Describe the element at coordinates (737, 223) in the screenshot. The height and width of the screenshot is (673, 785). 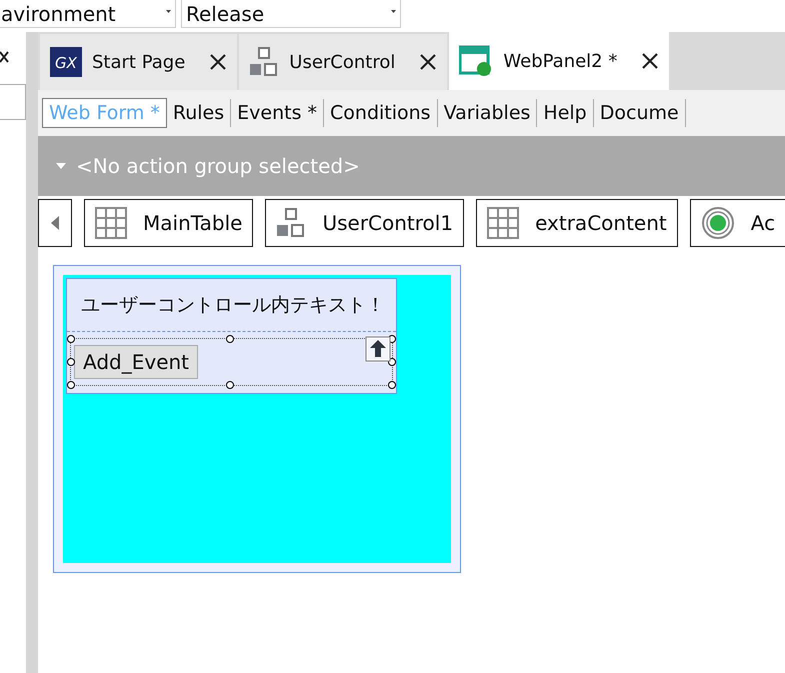
I see `control-breadcrumb: Ac` at that location.